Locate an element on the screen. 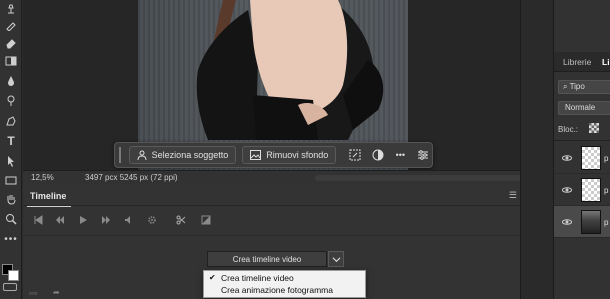 The image size is (610, 299). eraser-tool-icon is located at coordinates (11, 43).